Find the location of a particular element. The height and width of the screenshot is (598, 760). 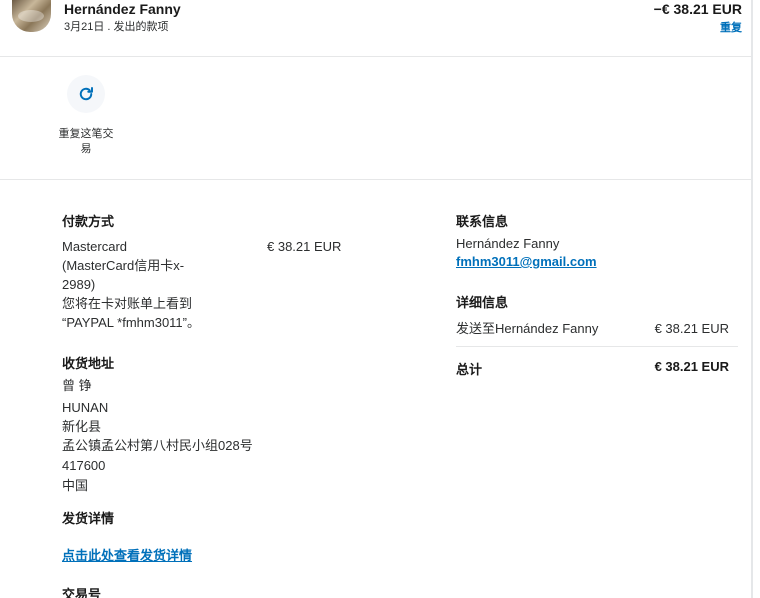

details-line-amount: € 38.21 EUR is located at coordinates (691, 328).